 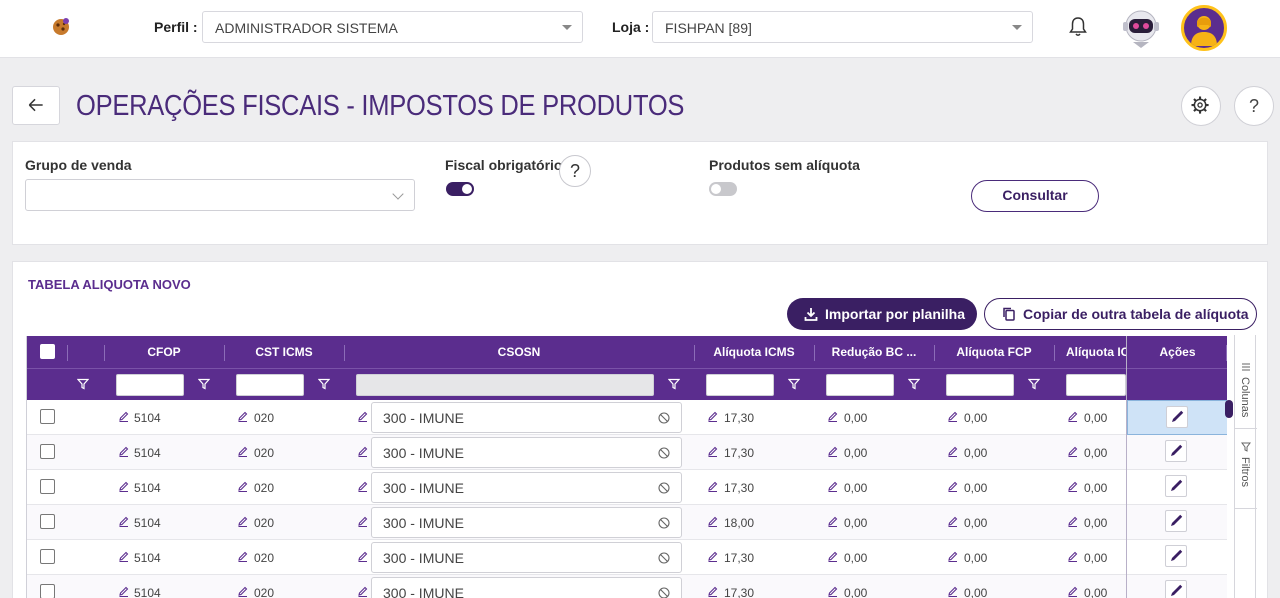 I want to click on col-header-cfop: CFOP, so click(x=164, y=352).